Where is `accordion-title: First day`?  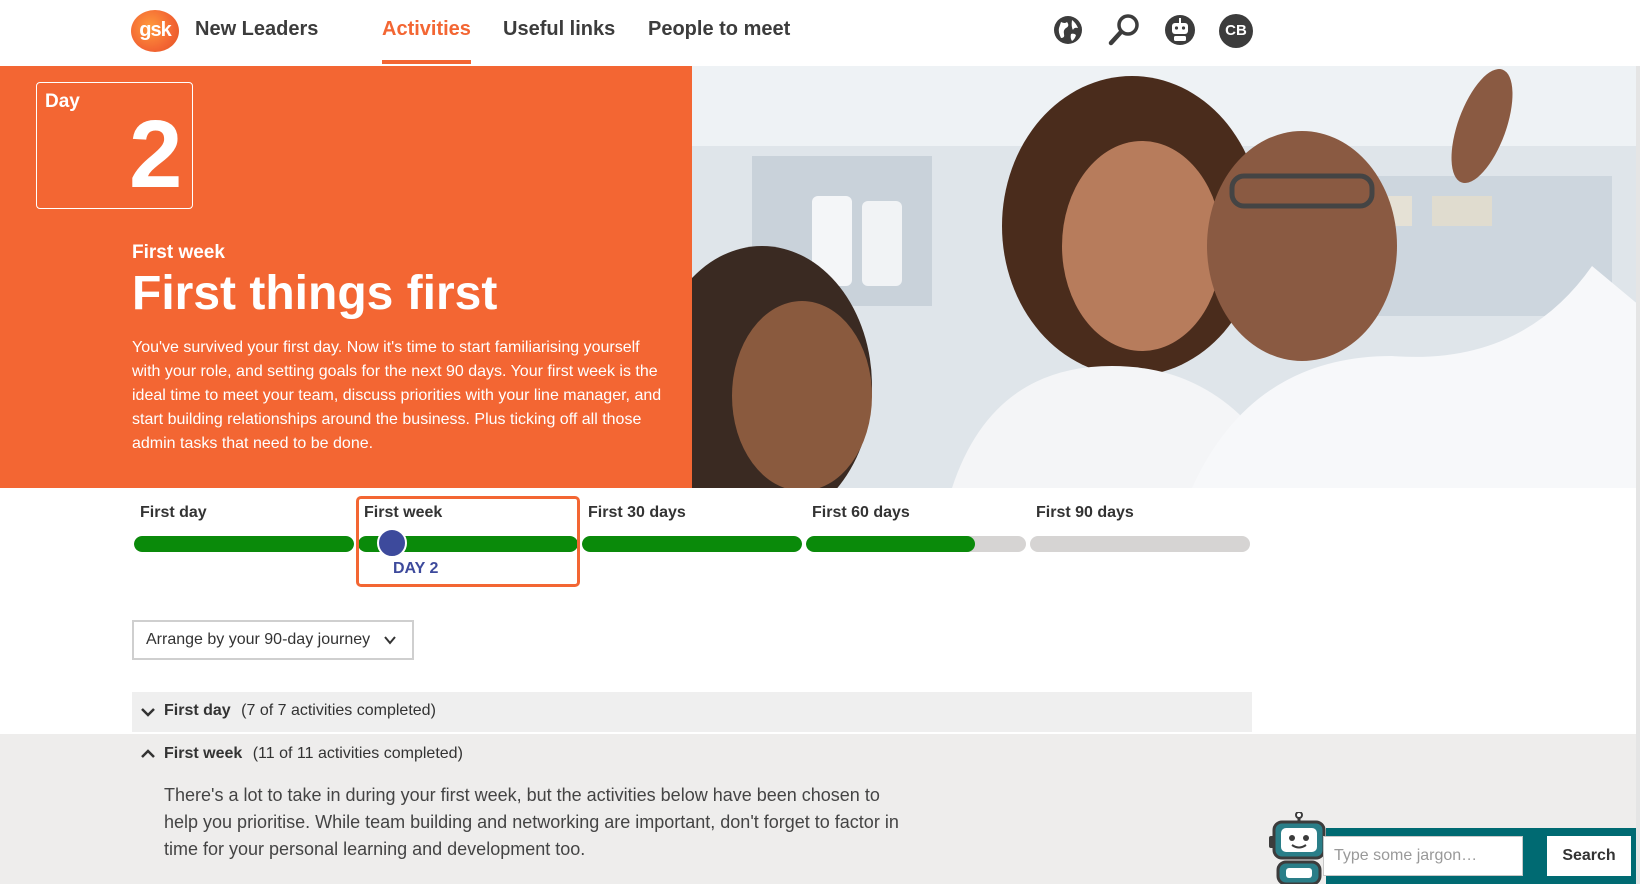
accordion-title: First day is located at coordinates (197, 710).